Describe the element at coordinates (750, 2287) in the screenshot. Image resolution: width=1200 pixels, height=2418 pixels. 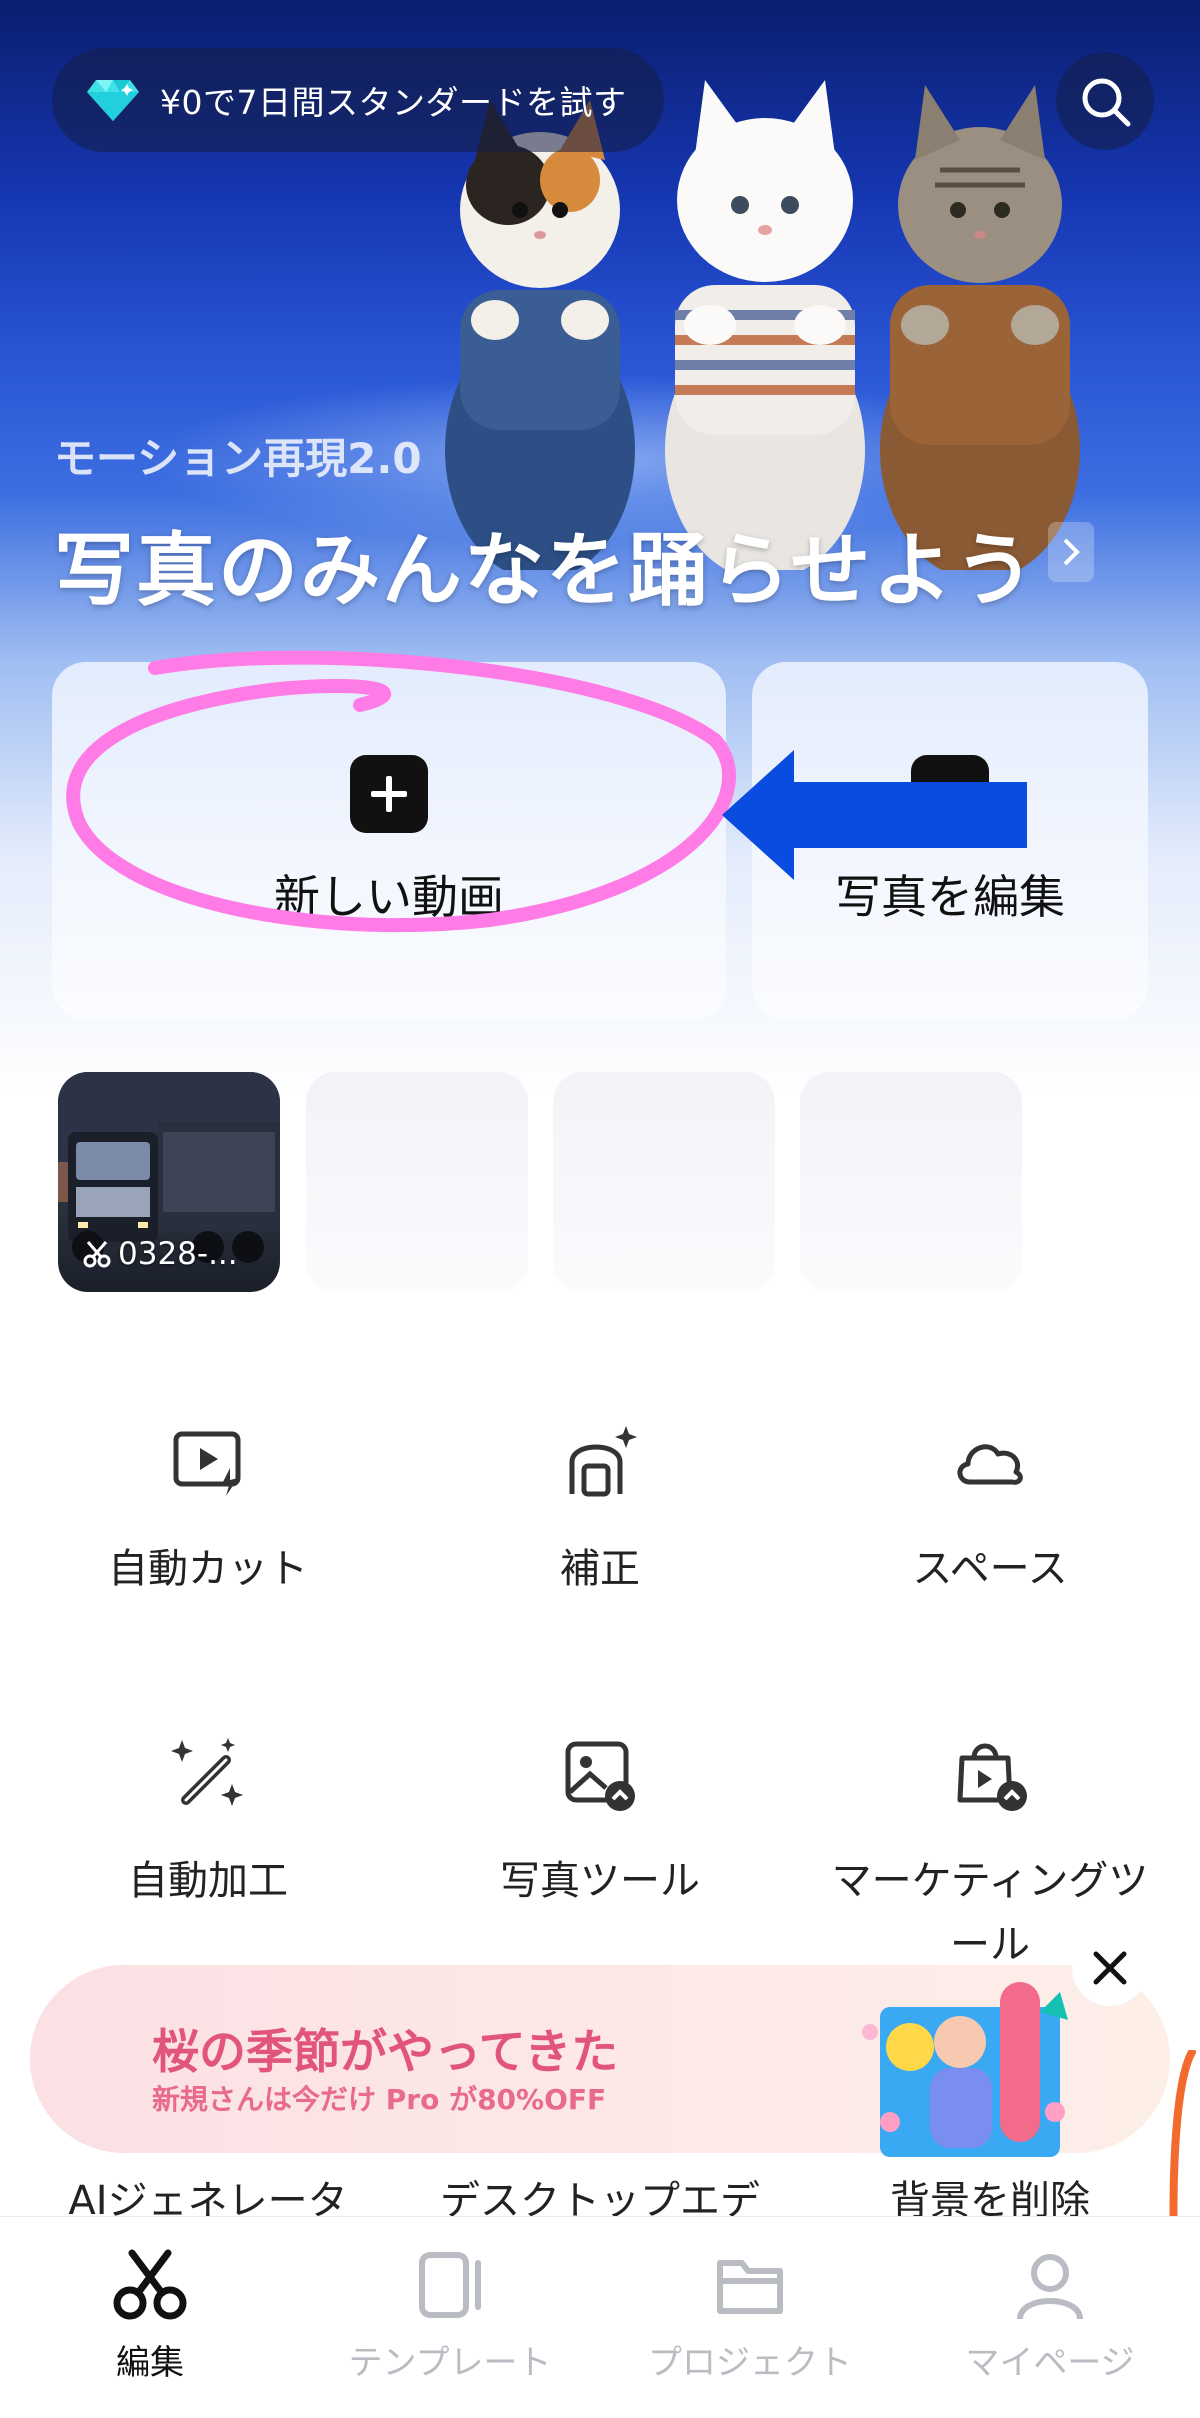
I see `folder-icon` at that location.